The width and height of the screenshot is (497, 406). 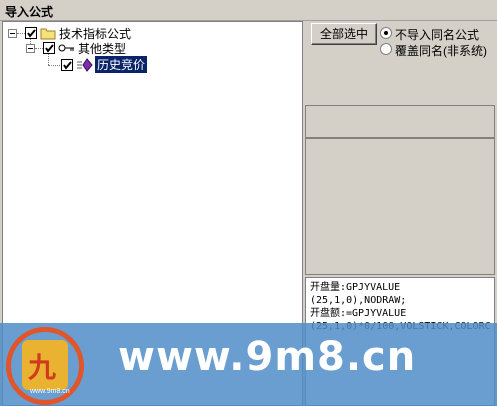 What do you see at coordinates (441, 50) in the screenshot?
I see `radio-overwrite-label: 覆盖同名(非系统)` at bounding box center [441, 50].